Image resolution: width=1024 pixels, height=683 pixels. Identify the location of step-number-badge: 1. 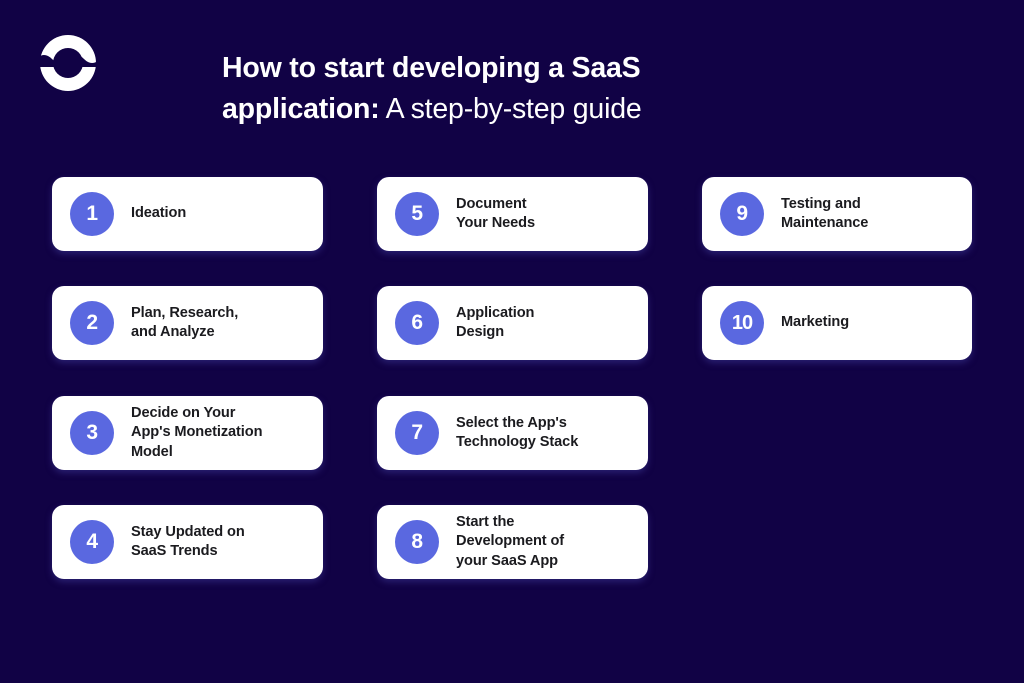
(92, 214).